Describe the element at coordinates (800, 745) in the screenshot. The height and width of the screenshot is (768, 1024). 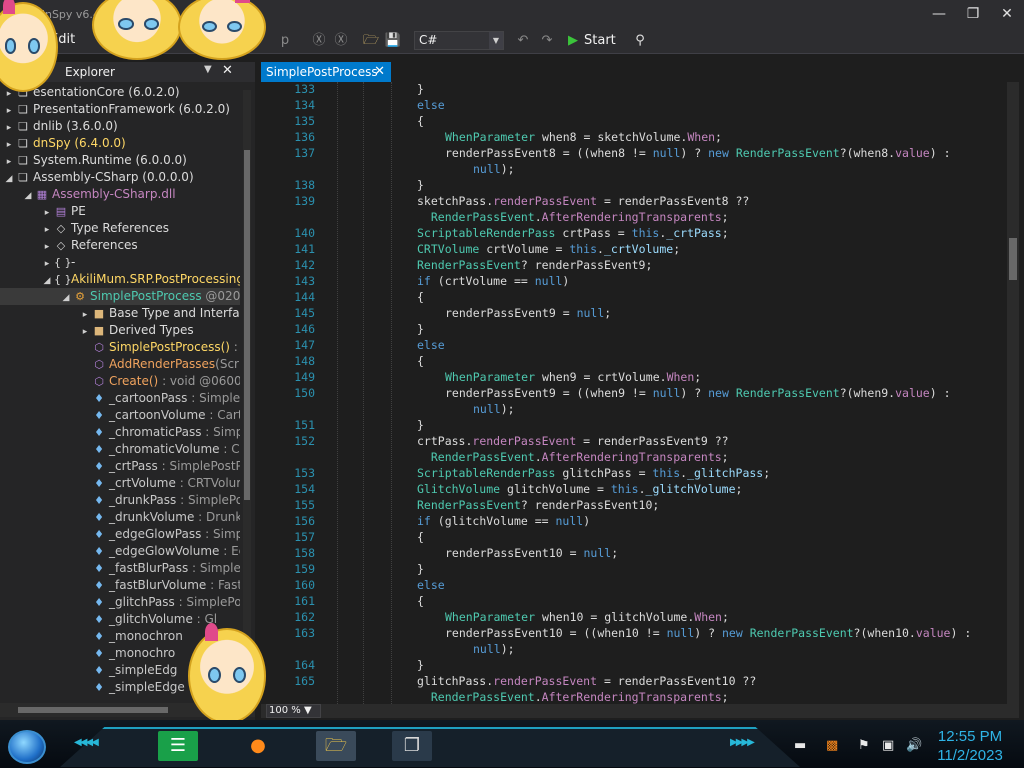
I see `show-desktop-icon: ▬` at that location.